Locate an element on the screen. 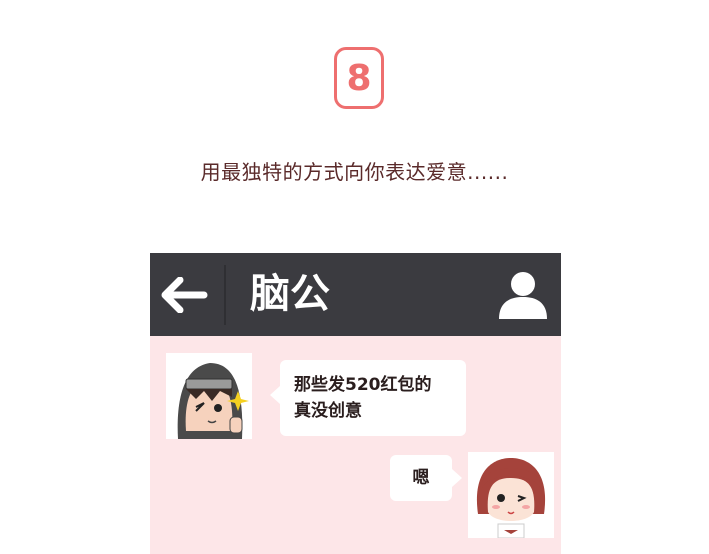 Image resolution: width=709 pixels, height=554 pixels. step-number-badge: 8 is located at coordinates (359, 78).